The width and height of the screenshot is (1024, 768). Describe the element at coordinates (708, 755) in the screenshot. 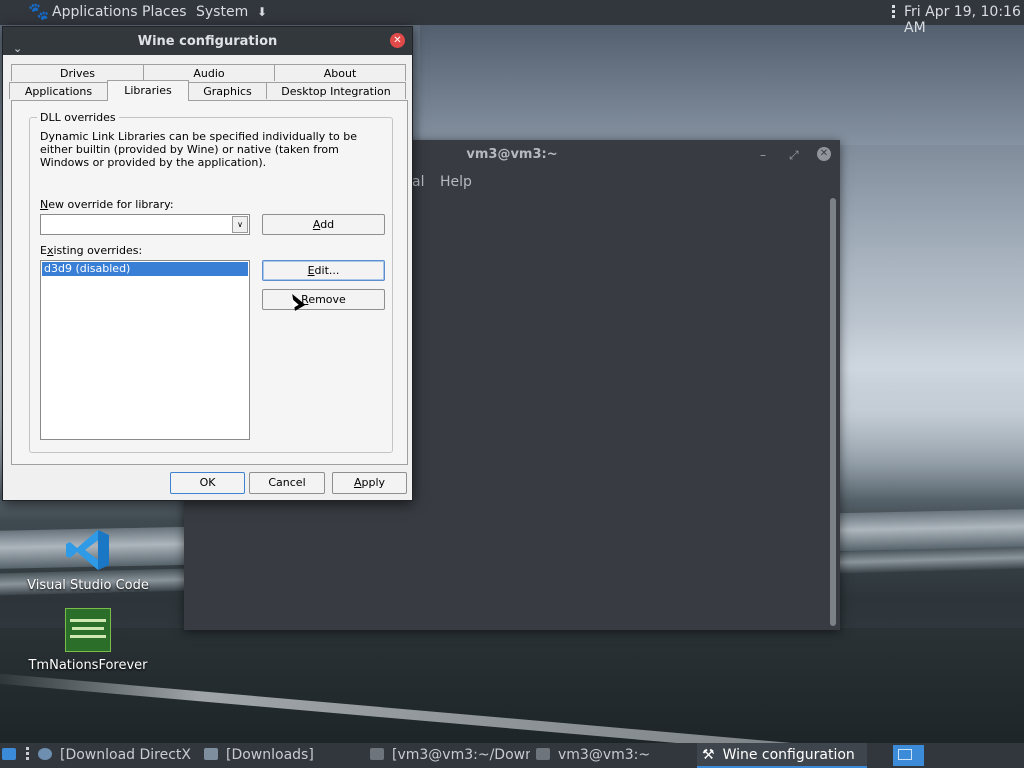

I see `tools-icon: ⚒` at that location.